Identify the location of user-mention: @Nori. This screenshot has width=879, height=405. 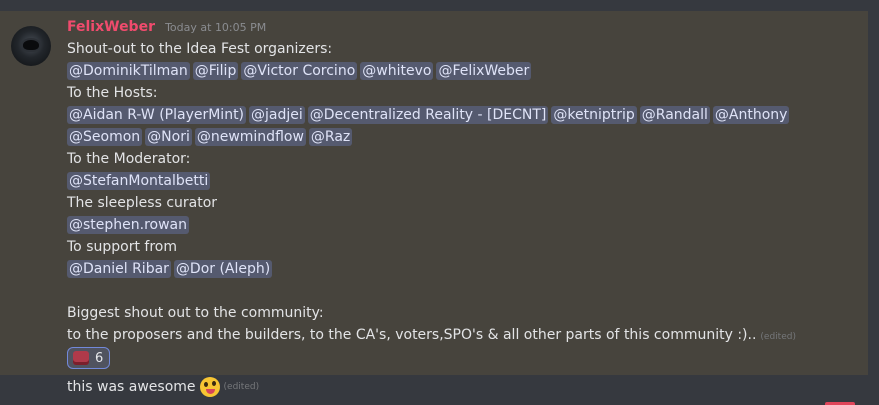
(168, 137).